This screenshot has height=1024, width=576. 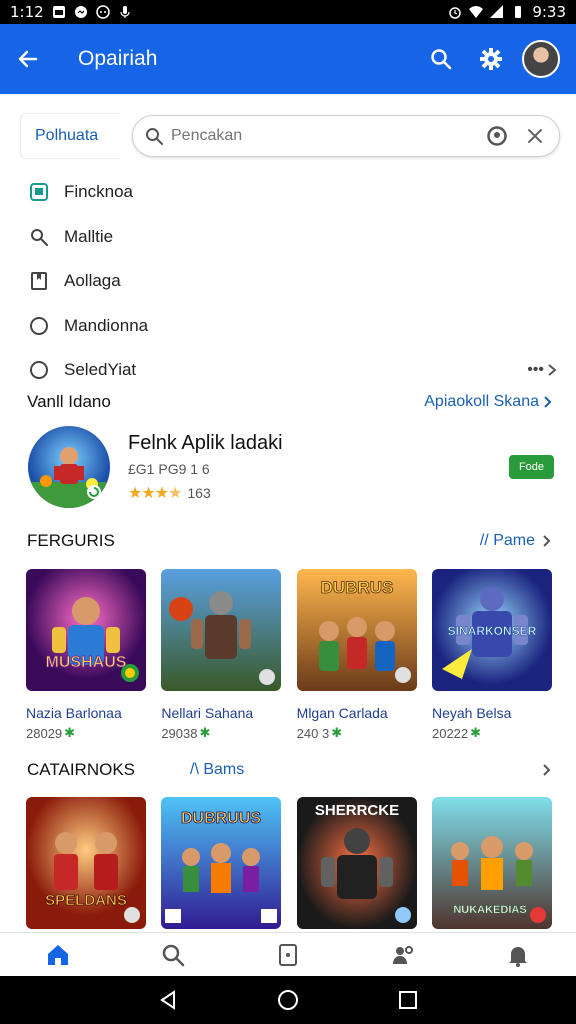 What do you see at coordinates (507, 540) in the screenshot?
I see `section-one-link-label: // Pame` at bounding box center [507, 540].